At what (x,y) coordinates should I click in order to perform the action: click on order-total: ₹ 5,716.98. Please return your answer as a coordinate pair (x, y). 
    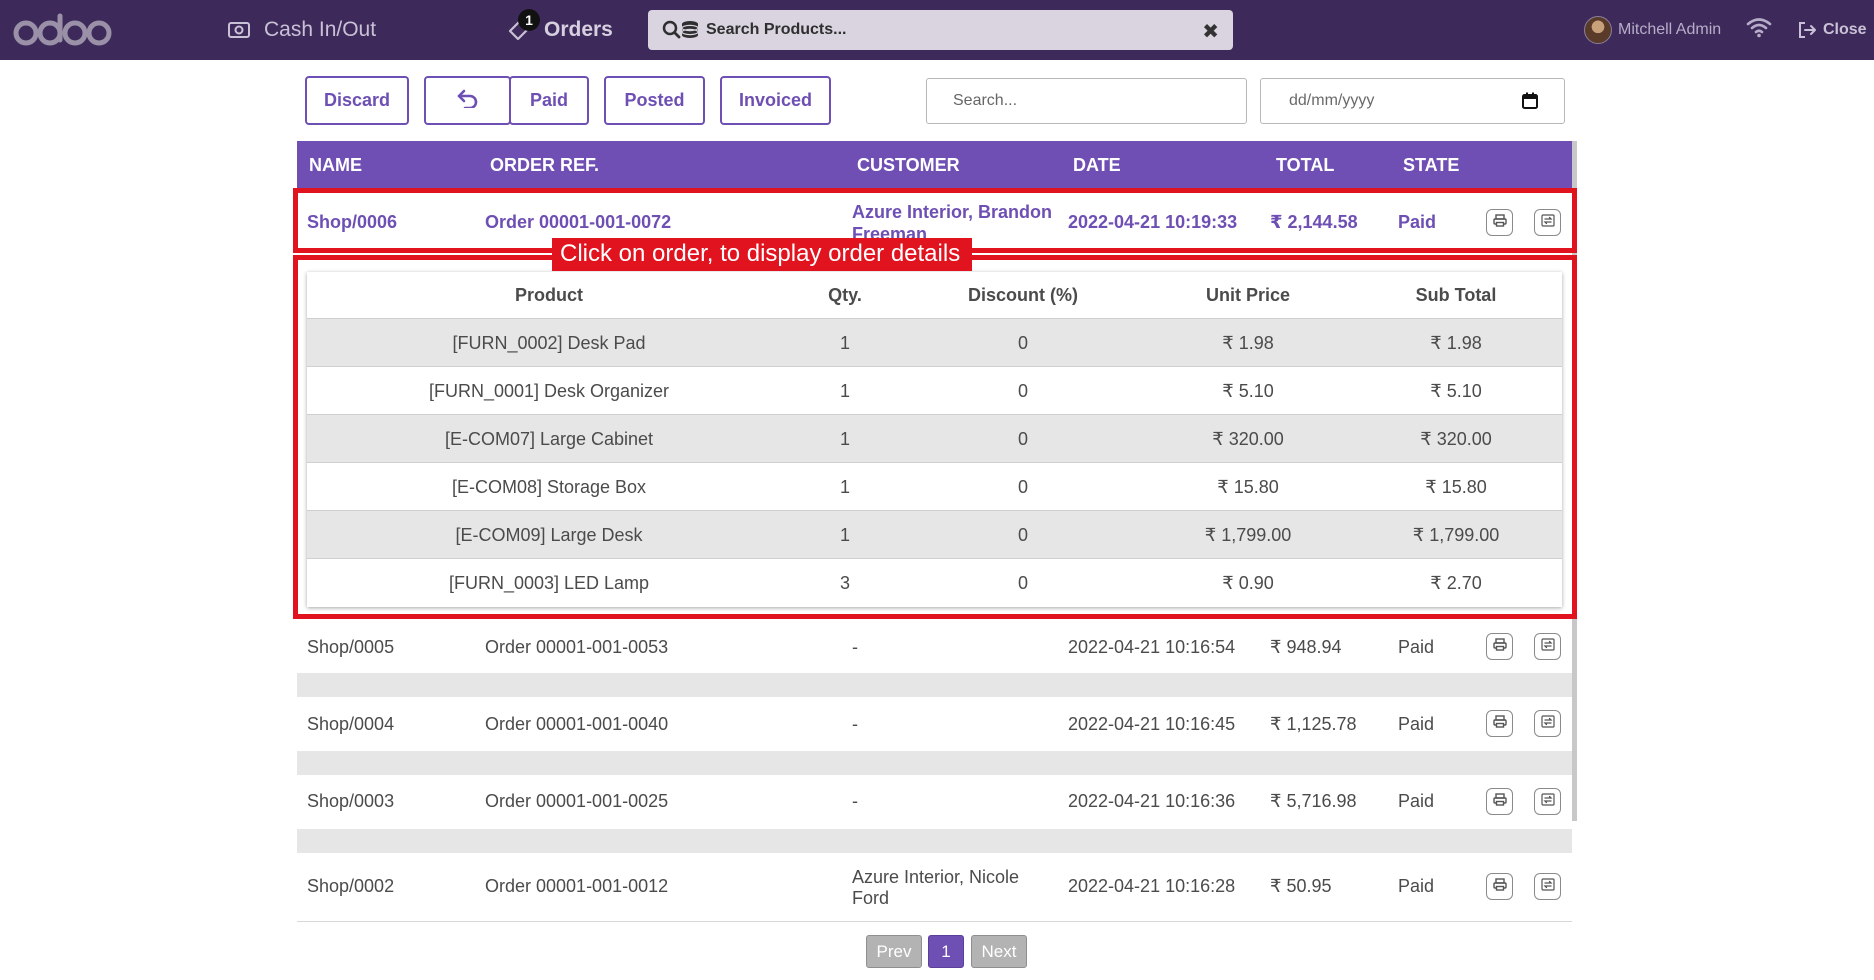
    Looking at the image, I should click on (1313, 801).